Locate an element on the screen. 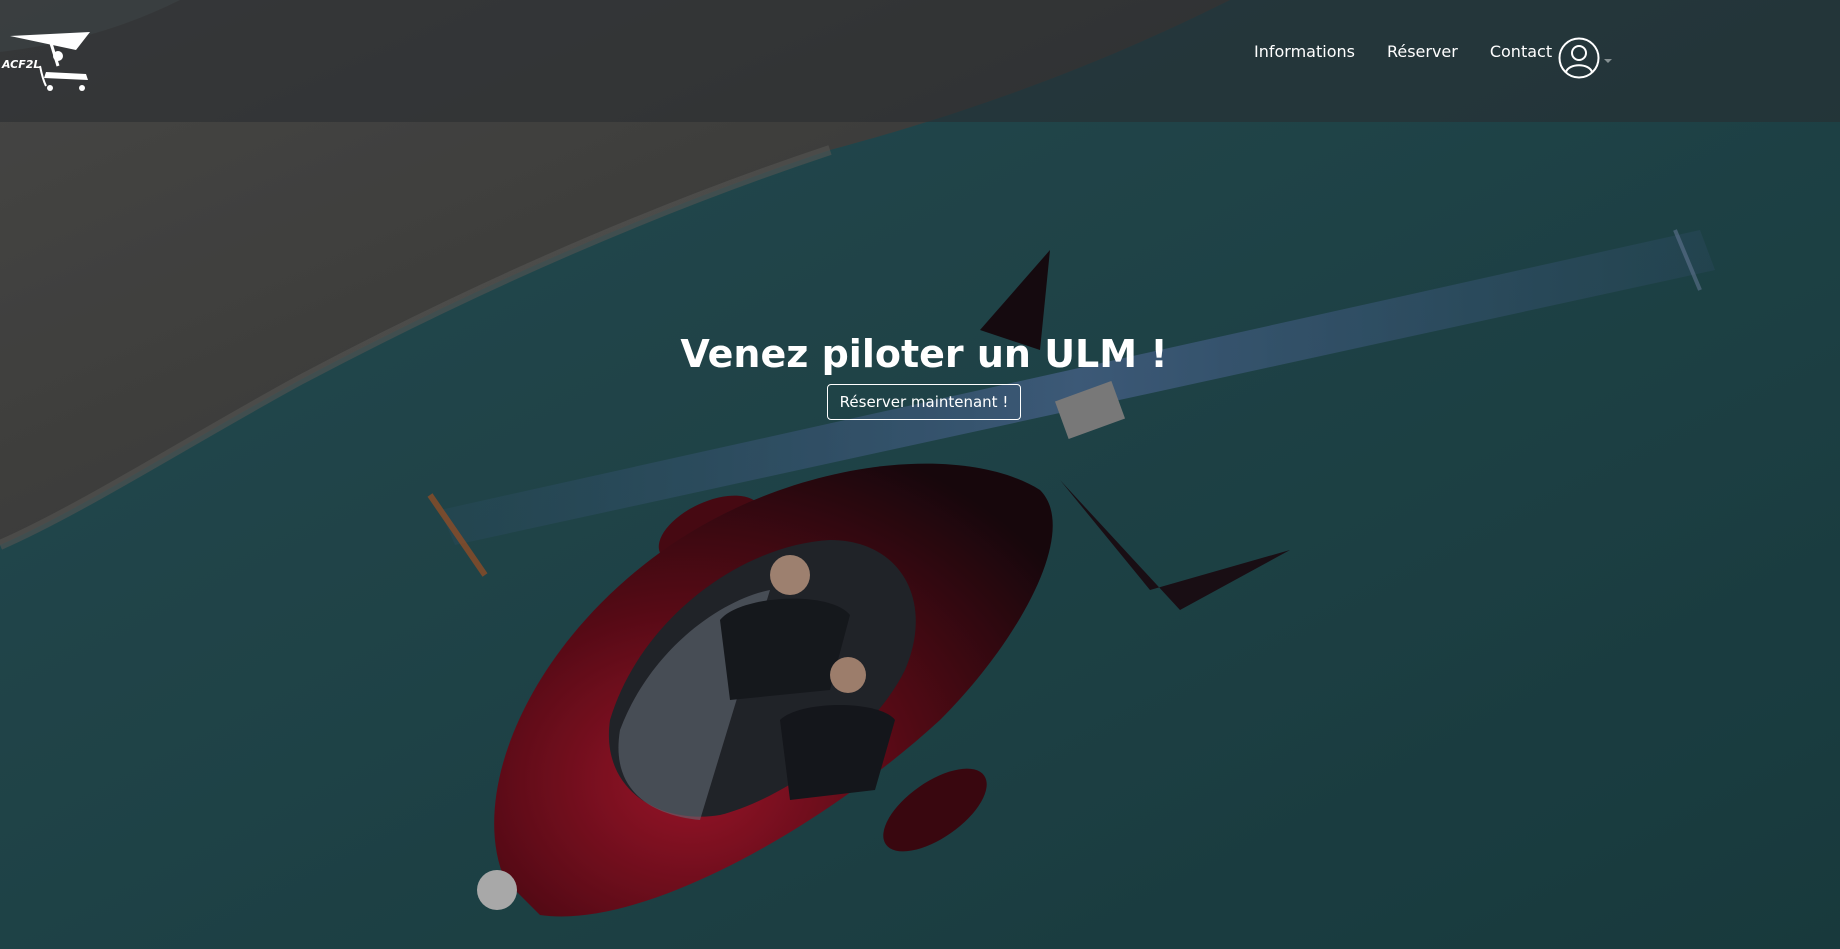 The image size is (1840, 949). ultralight-plane-icon: ACF2L is located at coordinates (45, 61).